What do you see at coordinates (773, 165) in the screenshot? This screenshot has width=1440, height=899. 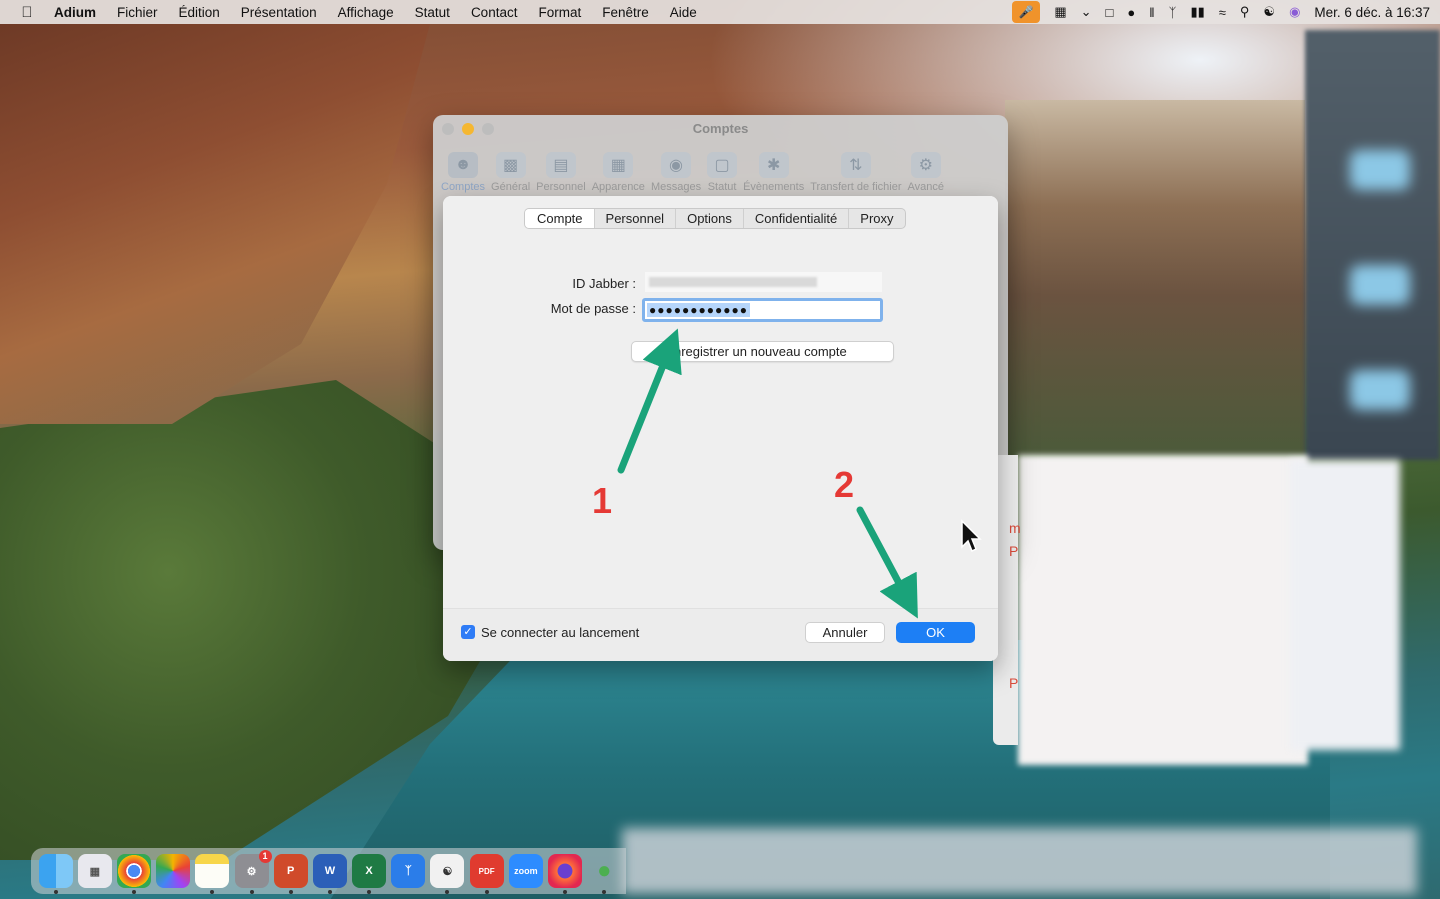 I see `lightbulb-icon: ✱` at bounding box center [773, 165].